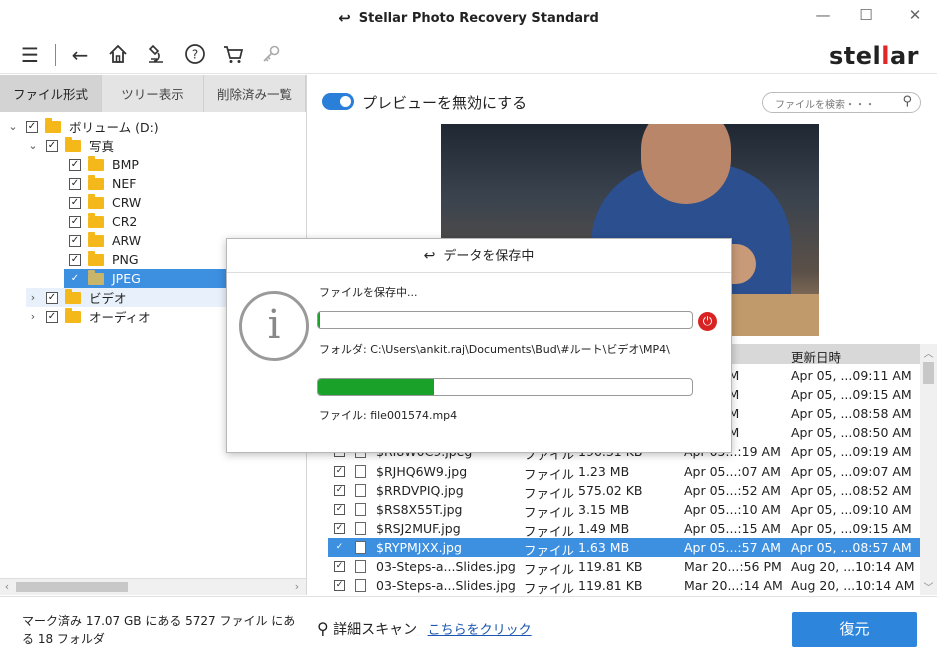 The image size is (937, 657). I want to click on cell-size: 1.49 MB, so click(604, 528).